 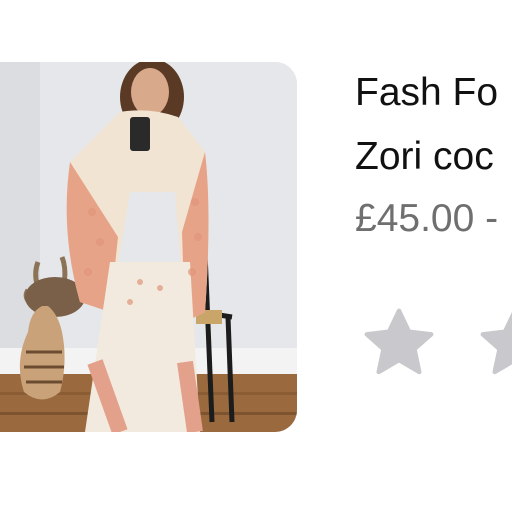 What do you see at coordinates (427, 218) in the screenshot?
I see `price: £45.00 -` at bounding box center [427, 218].